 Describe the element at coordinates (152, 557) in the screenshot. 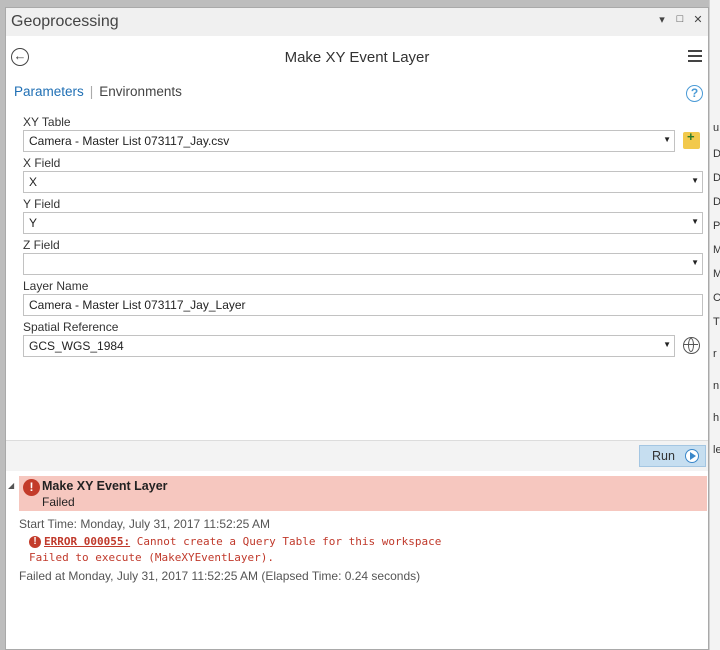

I see `error-detail-line: Failed to execute (MakeXYEventLayer).` at that location.